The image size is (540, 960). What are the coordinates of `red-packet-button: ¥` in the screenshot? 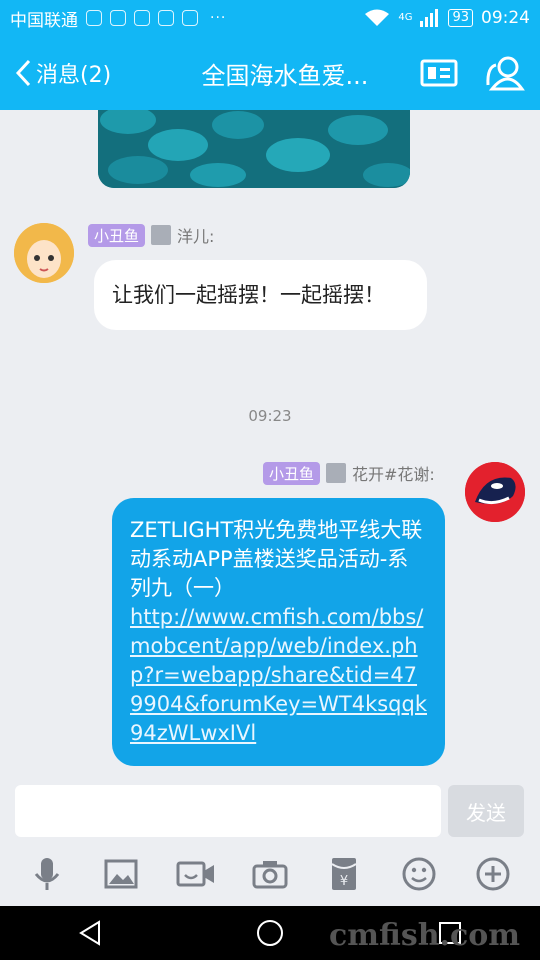 It's located at (344, 874).